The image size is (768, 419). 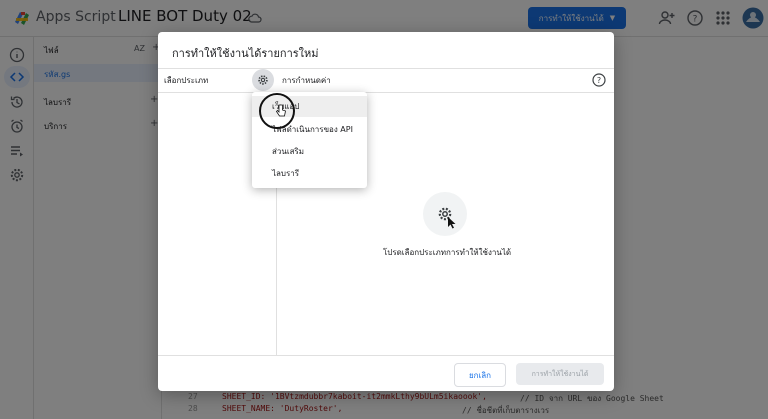 What do you see at coordinates (447, 252) in the screenshot?
I see `empty-state-message: โปรดเลือกประเภทการทำให้ใช้งานได้` at bounding box center [447, 252].